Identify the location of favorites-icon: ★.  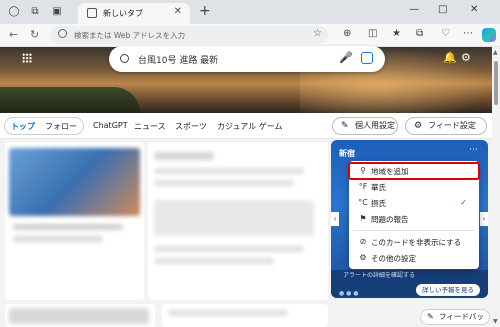
(396, 33).